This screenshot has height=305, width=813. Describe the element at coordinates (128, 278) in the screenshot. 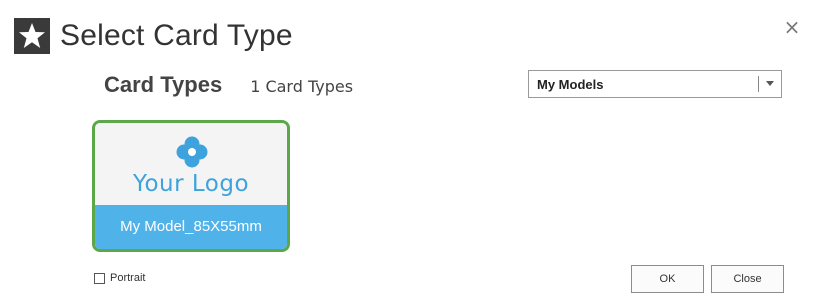

I see `portrait-label: Portrait` at that location.